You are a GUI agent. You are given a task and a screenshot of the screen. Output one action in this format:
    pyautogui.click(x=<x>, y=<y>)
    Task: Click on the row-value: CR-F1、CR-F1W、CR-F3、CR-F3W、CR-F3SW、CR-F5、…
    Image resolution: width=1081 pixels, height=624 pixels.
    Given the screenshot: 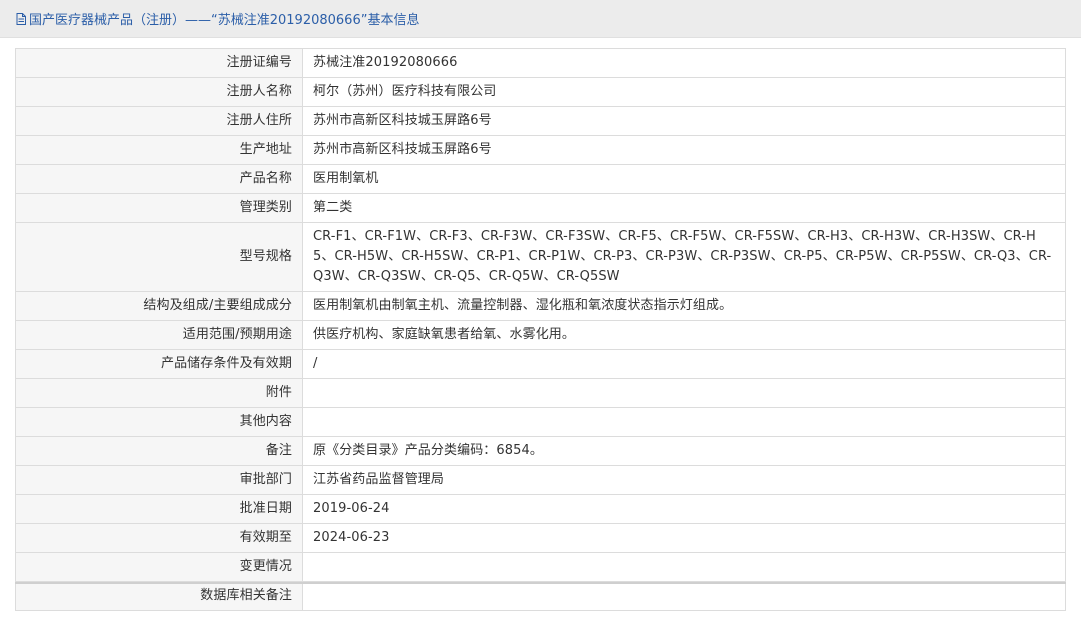 What is the action you would take?
    pyautogui.click(x=684, y=257)
    